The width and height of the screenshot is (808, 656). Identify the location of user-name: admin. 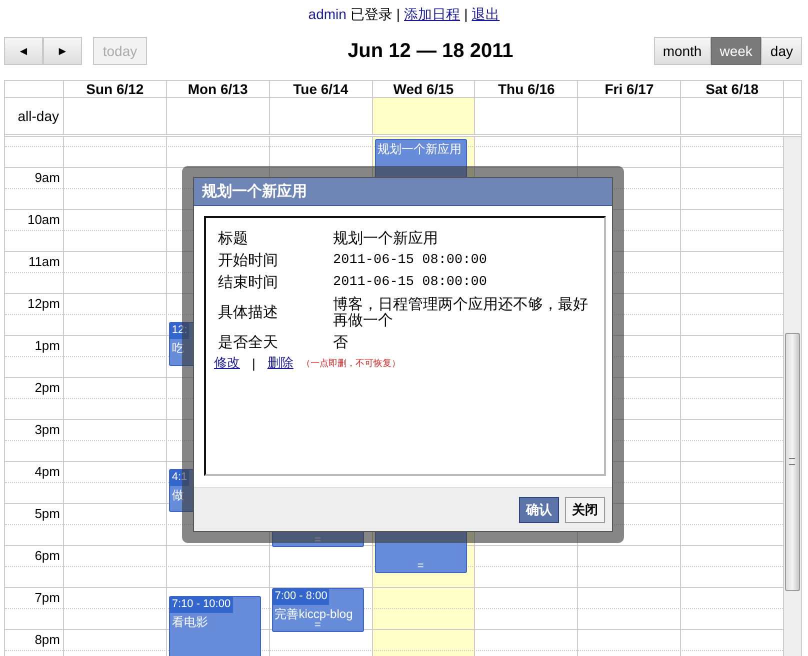
(327, 14).